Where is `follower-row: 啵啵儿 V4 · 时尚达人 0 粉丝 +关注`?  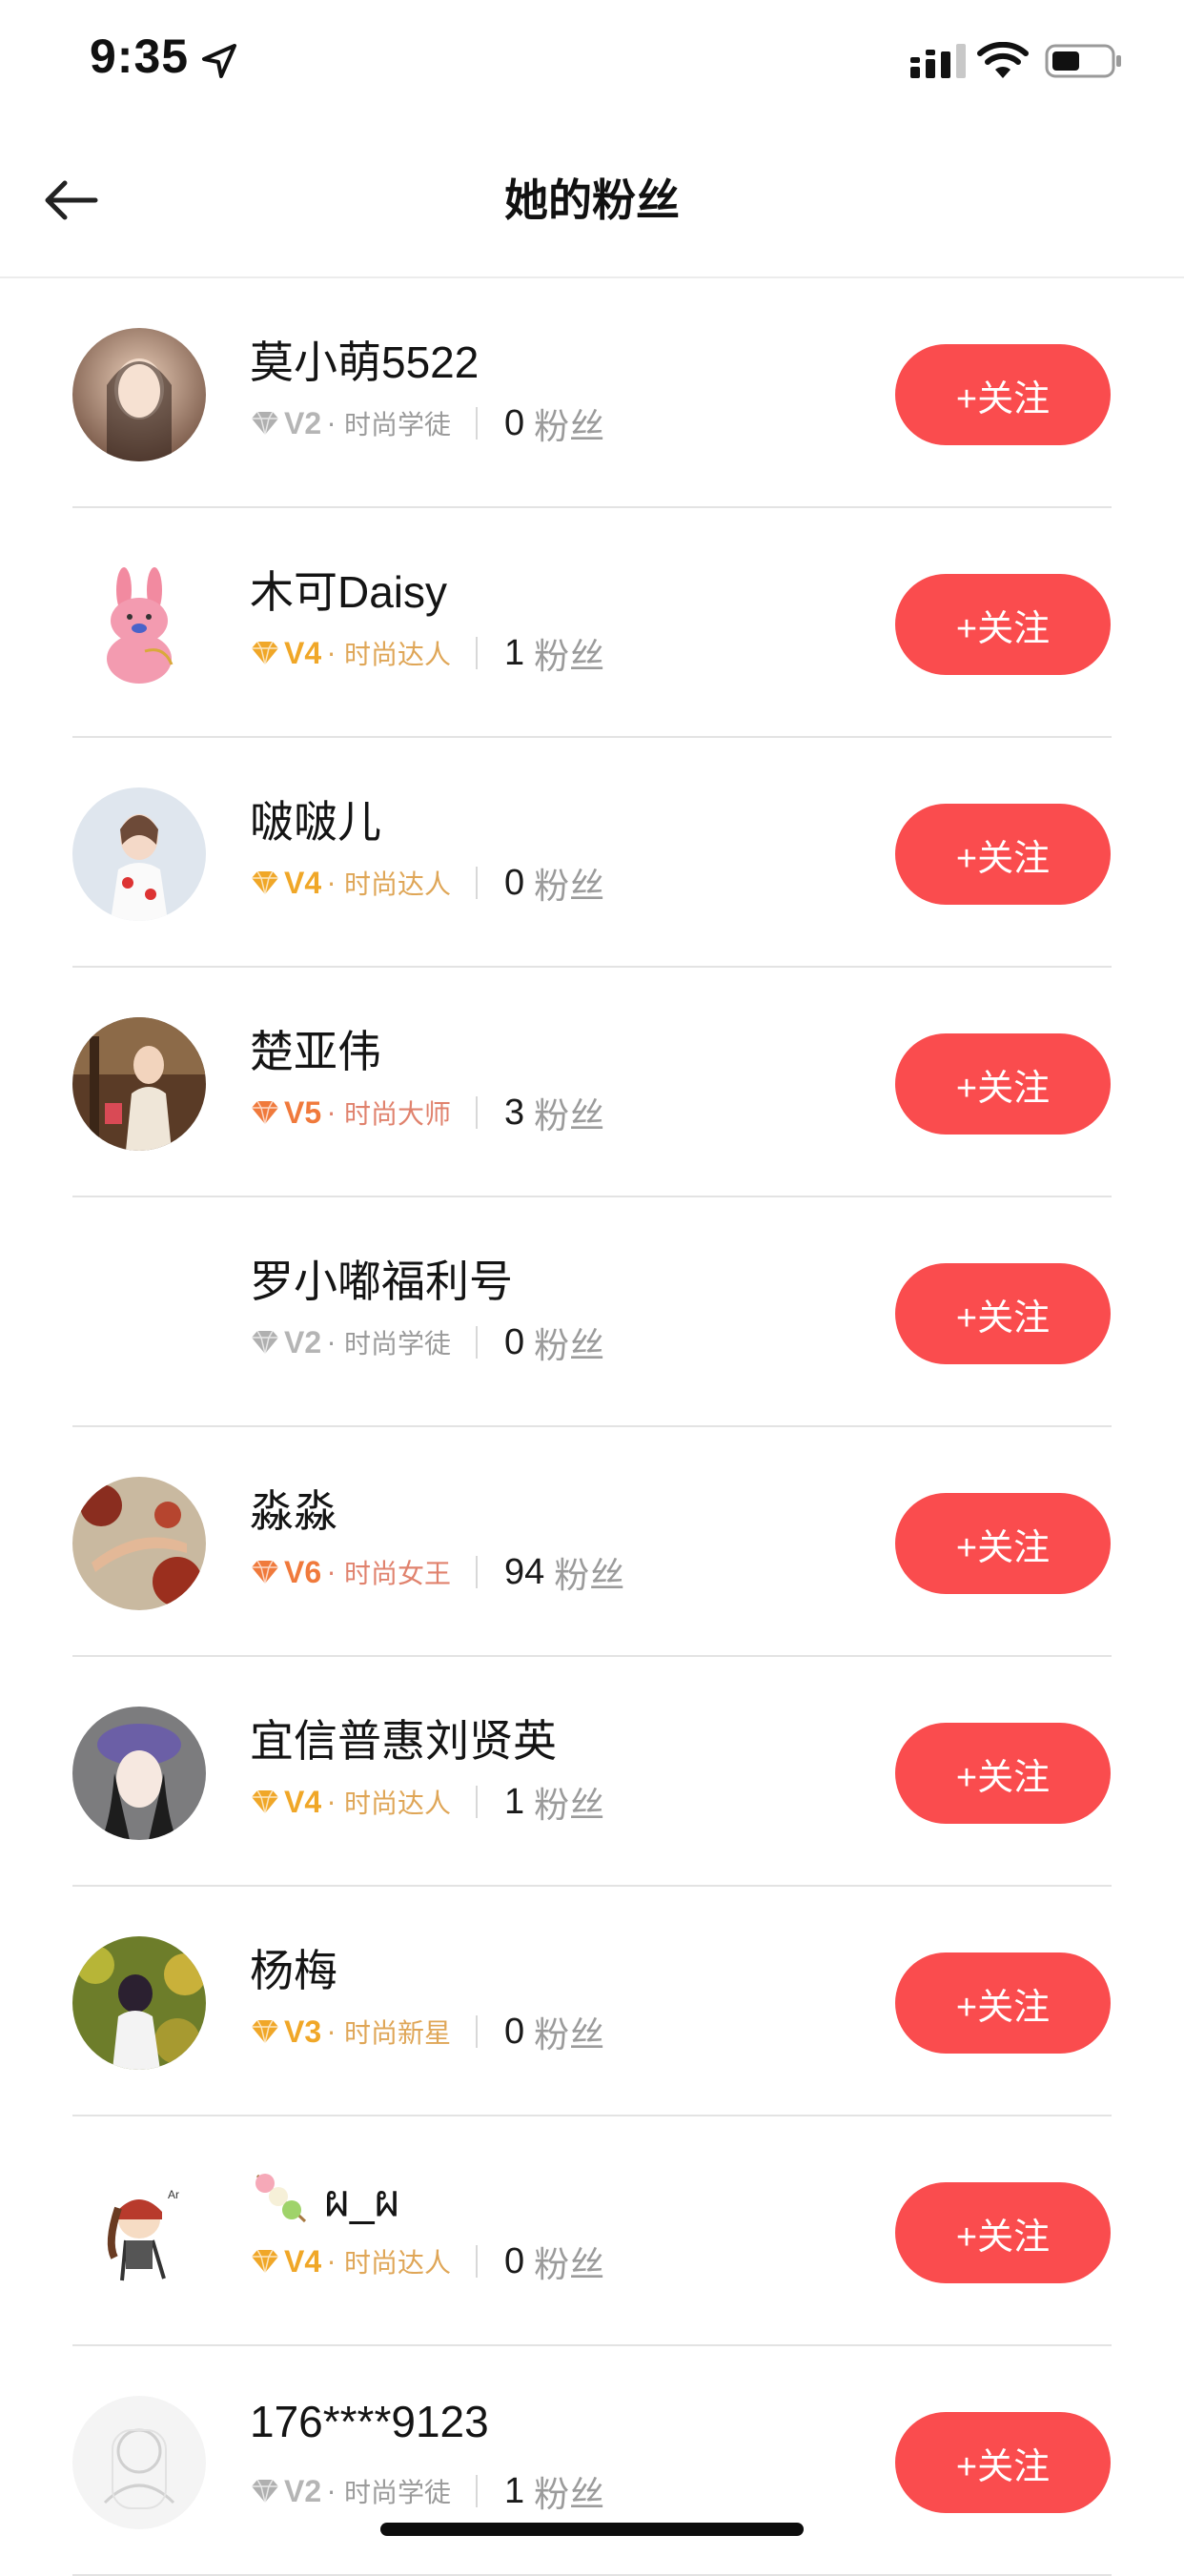
follower-row: 啵啵儿 V4 · 时尚达人 0 粉丝 +关注 is located at coordinates (592, 853).